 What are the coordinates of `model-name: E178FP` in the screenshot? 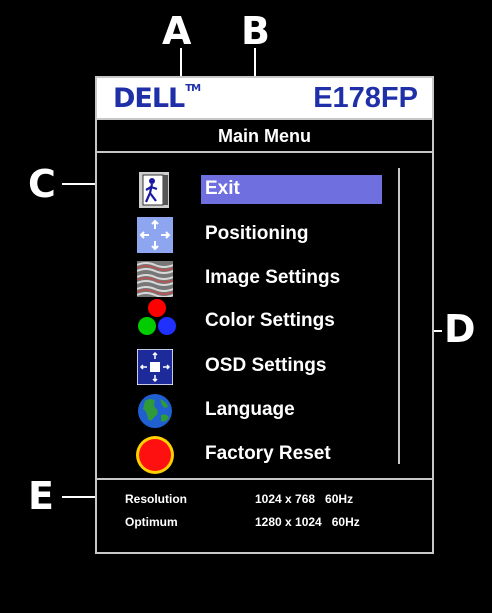 It's located at (365, 98).